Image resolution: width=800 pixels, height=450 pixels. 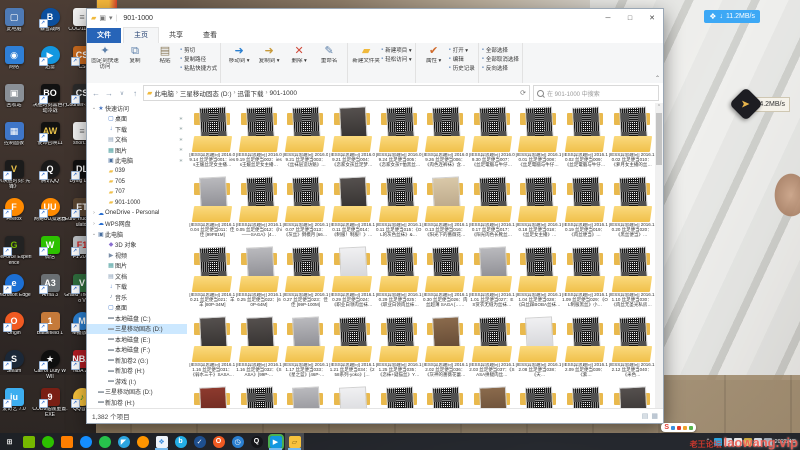 What do you see at coordinates (251, 93) in the screenshot?
I see `breadcrumb-segment: 迅雷下载` at bounding box center [251, 93].